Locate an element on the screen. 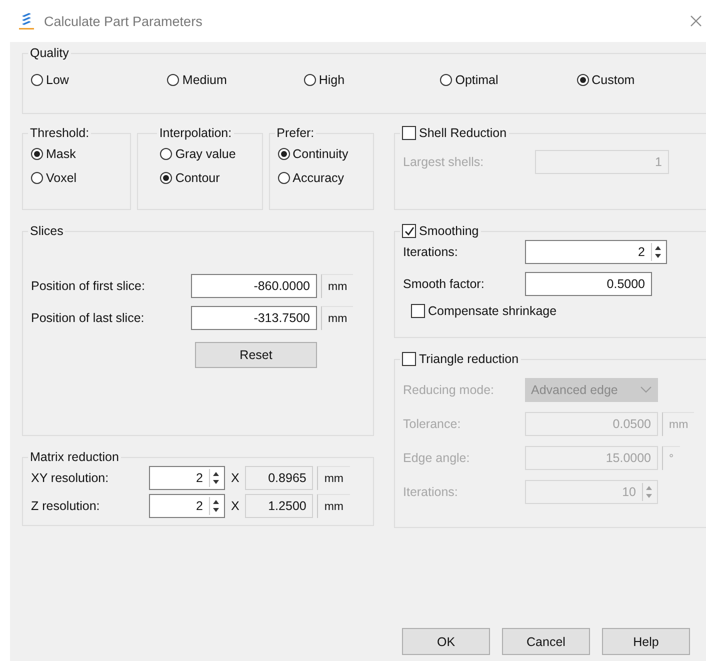 Image resolution: width=706 pixels, height=661 pixels. field-label: Tolerance: is located at coordinates (432, 424).